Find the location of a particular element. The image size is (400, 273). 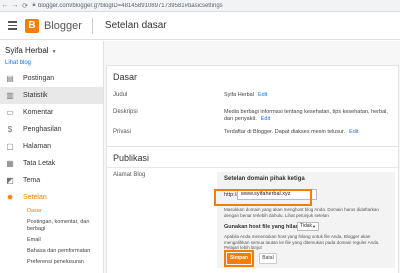

subnav-item-postingan-komentar: Postingan, komentar, dan berbagi is located at coordinates (65, 226).